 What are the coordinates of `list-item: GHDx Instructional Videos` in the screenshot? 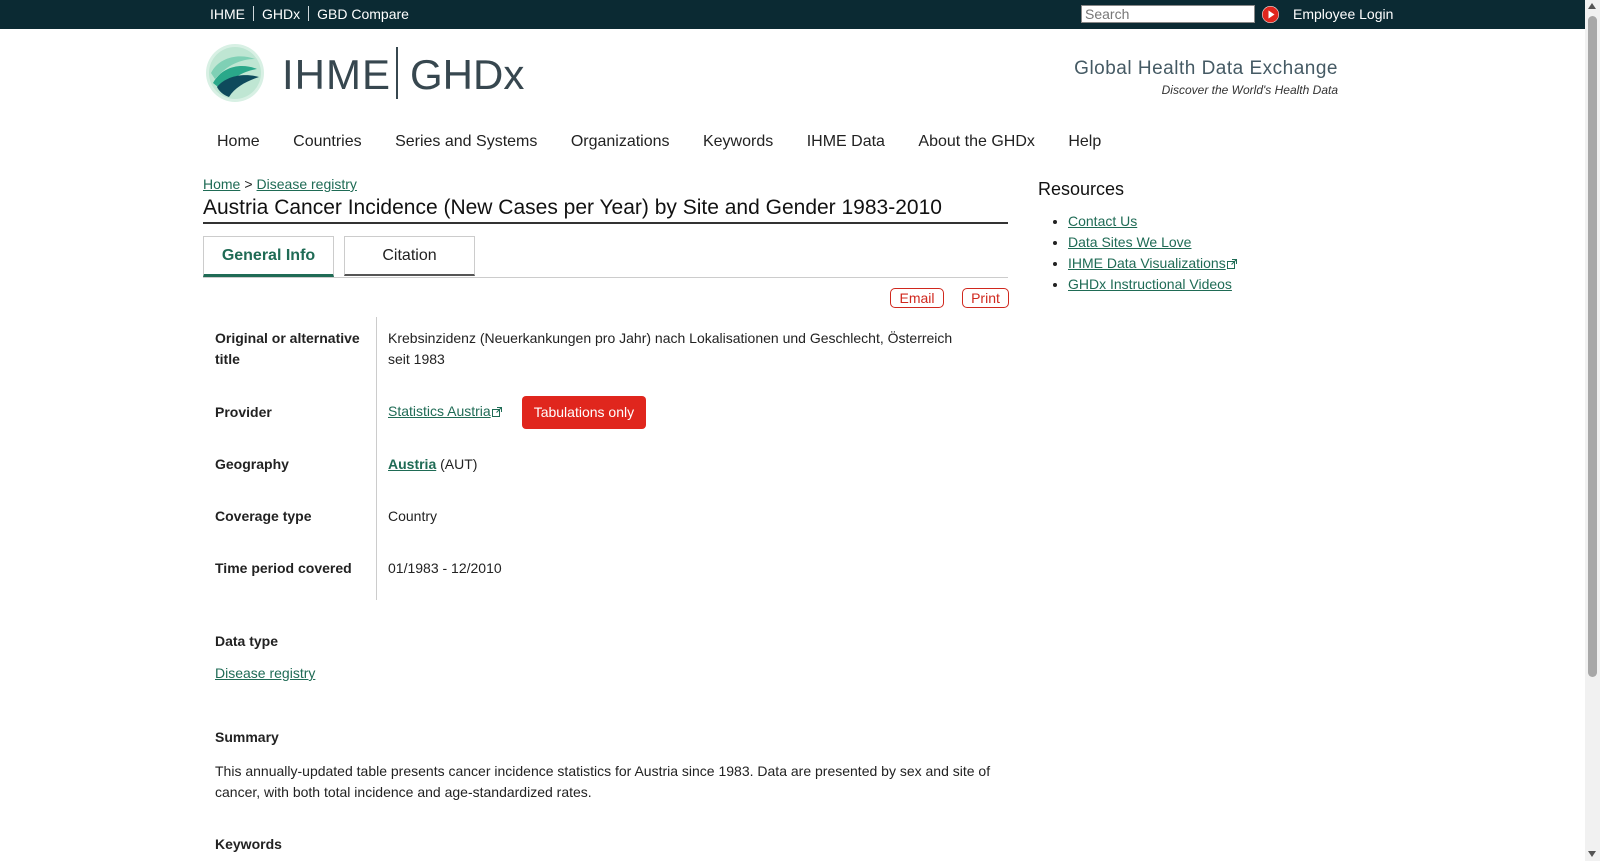 It's located at (1152, 284).